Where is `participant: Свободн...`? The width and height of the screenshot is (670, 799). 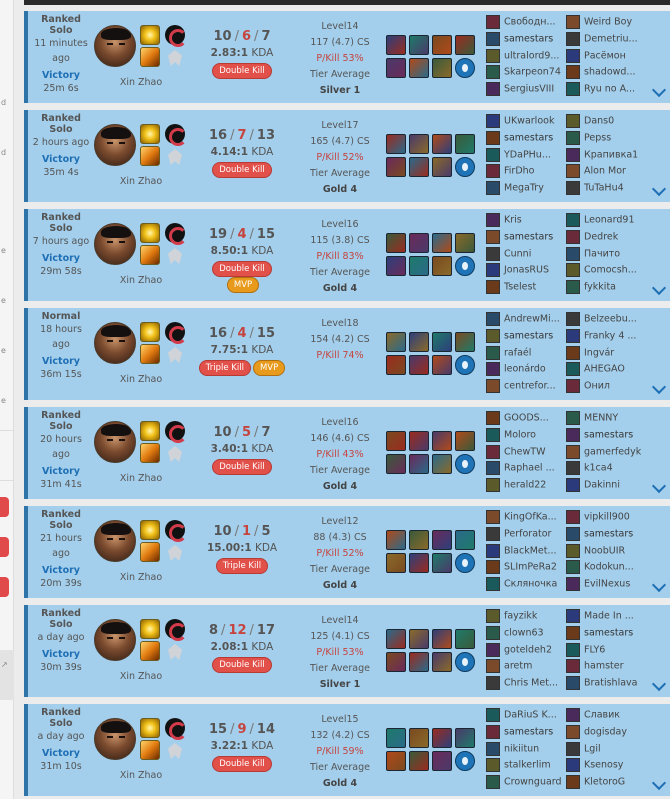 participant: Свободн... is located at coordinates (525, 23).